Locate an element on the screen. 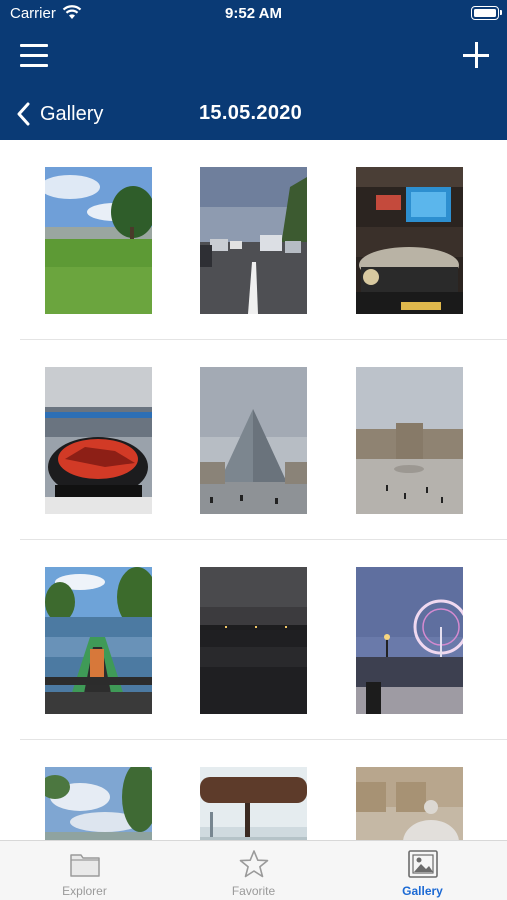  night-lake-photo is located at coordinates (253, 640).